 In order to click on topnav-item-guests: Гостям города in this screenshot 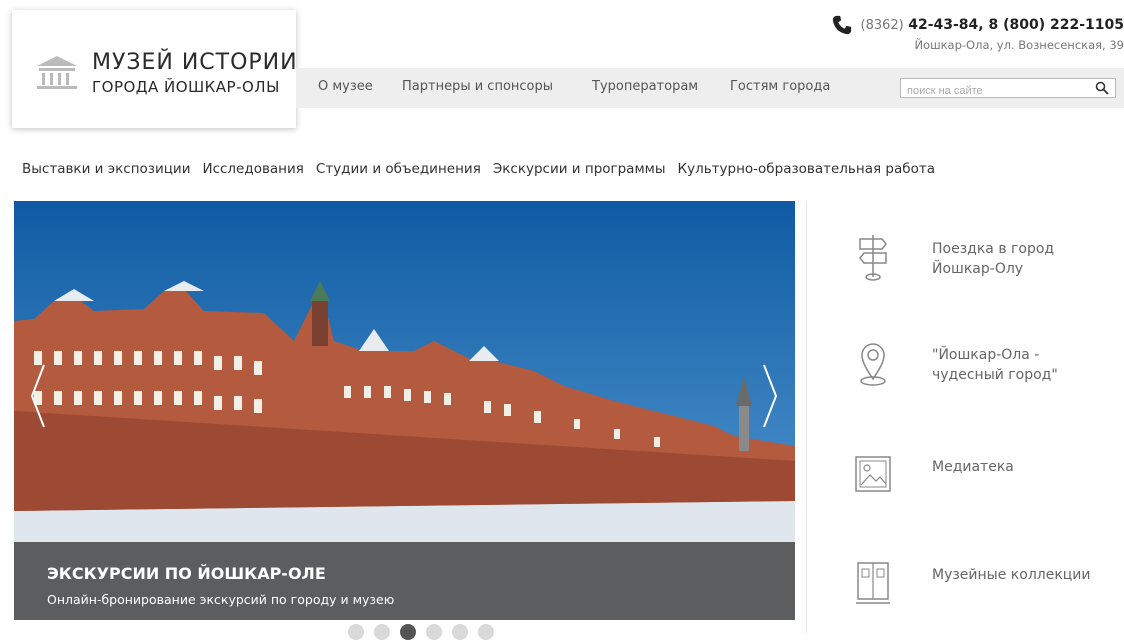, I will do `click(780, 86)`.